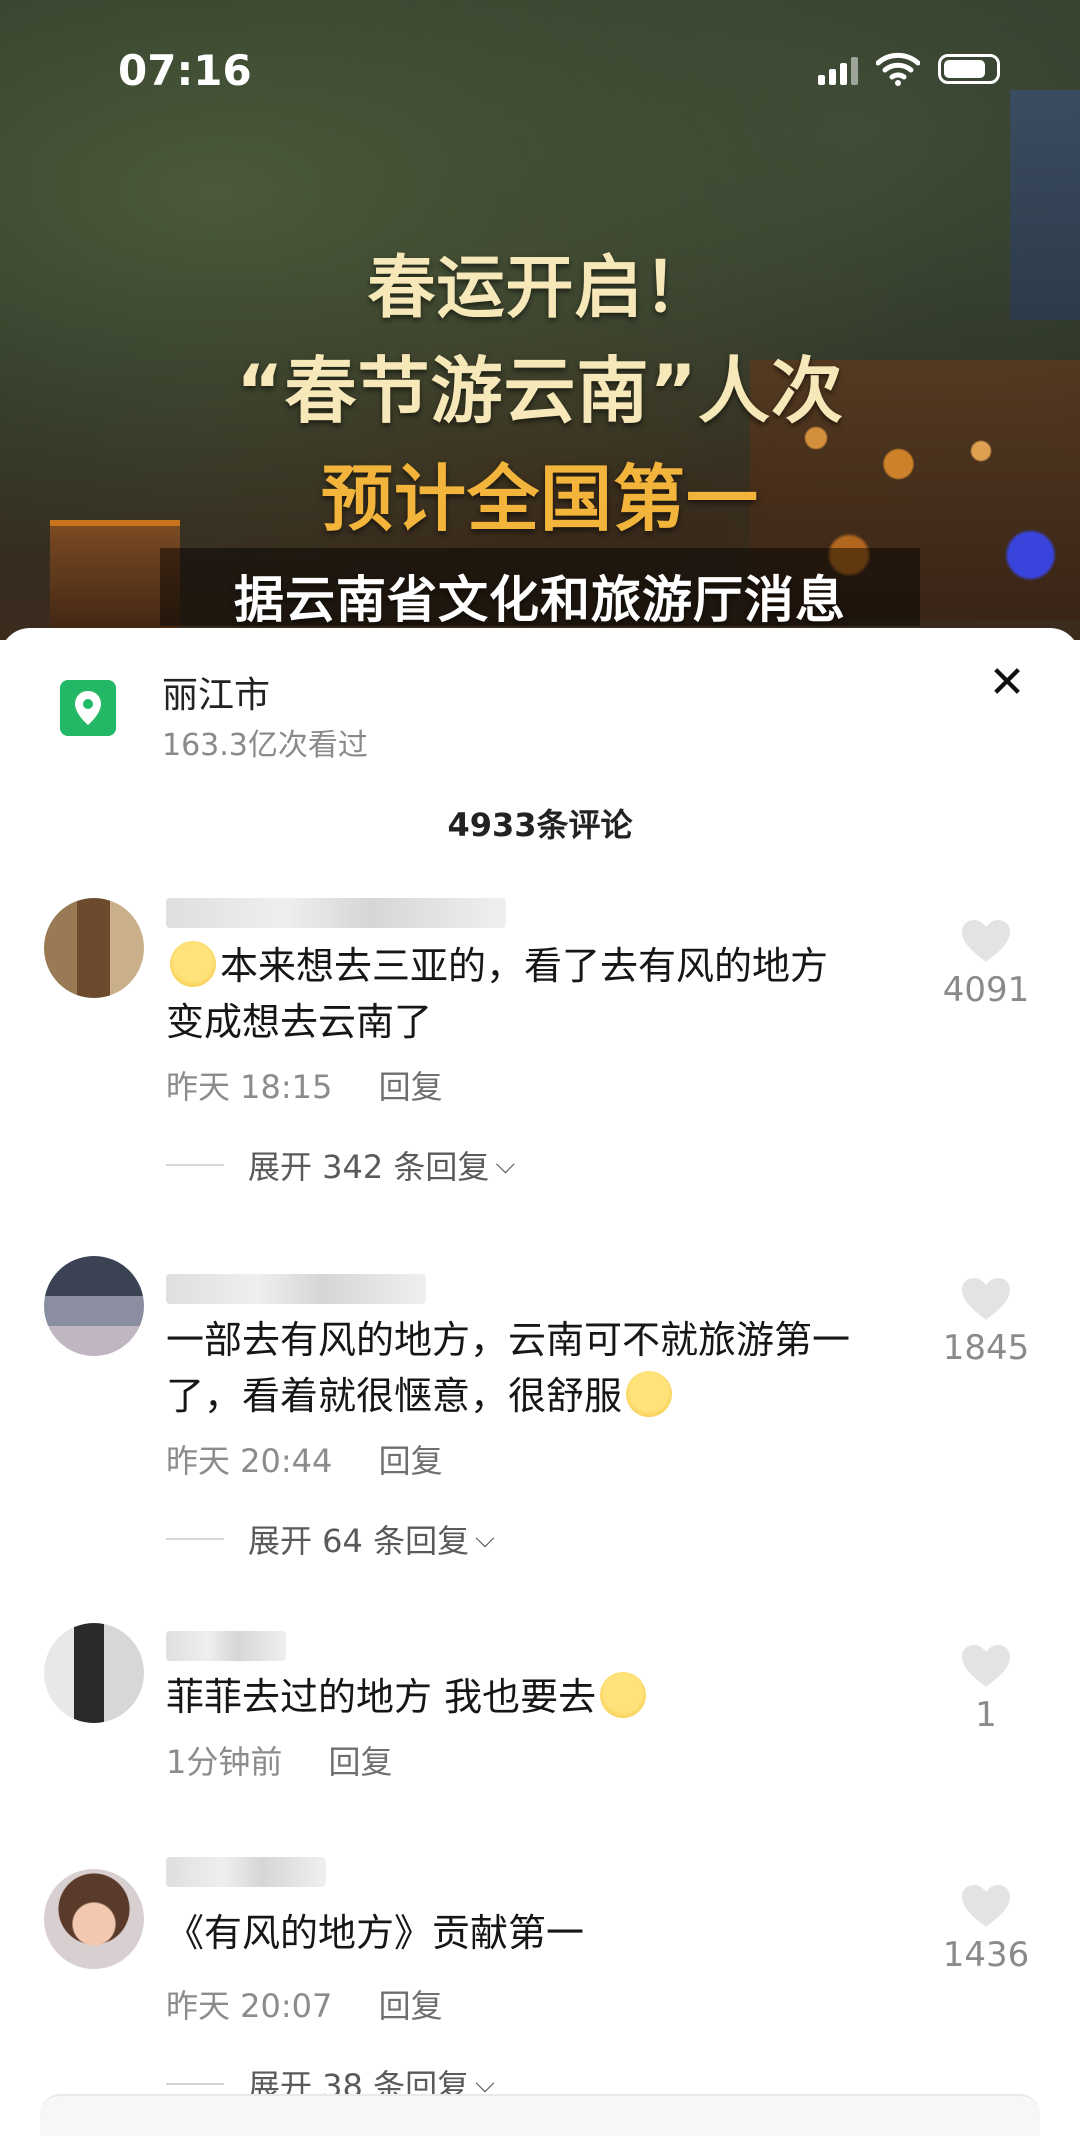 The width and height of the screenshot is (1080, 2136). What do you see at coordinates (838, 69) in the screenshot?
I see `signal-icon` at bounding box center [838, 69].